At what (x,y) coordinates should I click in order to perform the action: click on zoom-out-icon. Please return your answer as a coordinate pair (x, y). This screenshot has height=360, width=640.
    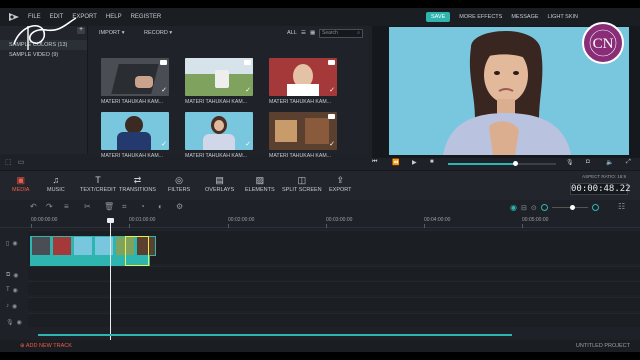
    Looking at the image, I should click on (544, 207).